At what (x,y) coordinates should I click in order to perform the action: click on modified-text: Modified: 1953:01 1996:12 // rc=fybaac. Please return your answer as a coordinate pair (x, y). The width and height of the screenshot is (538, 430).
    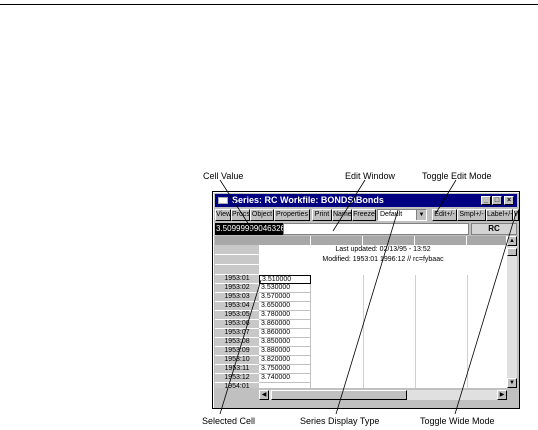
    Looking at the image, I should click on (383, 259).